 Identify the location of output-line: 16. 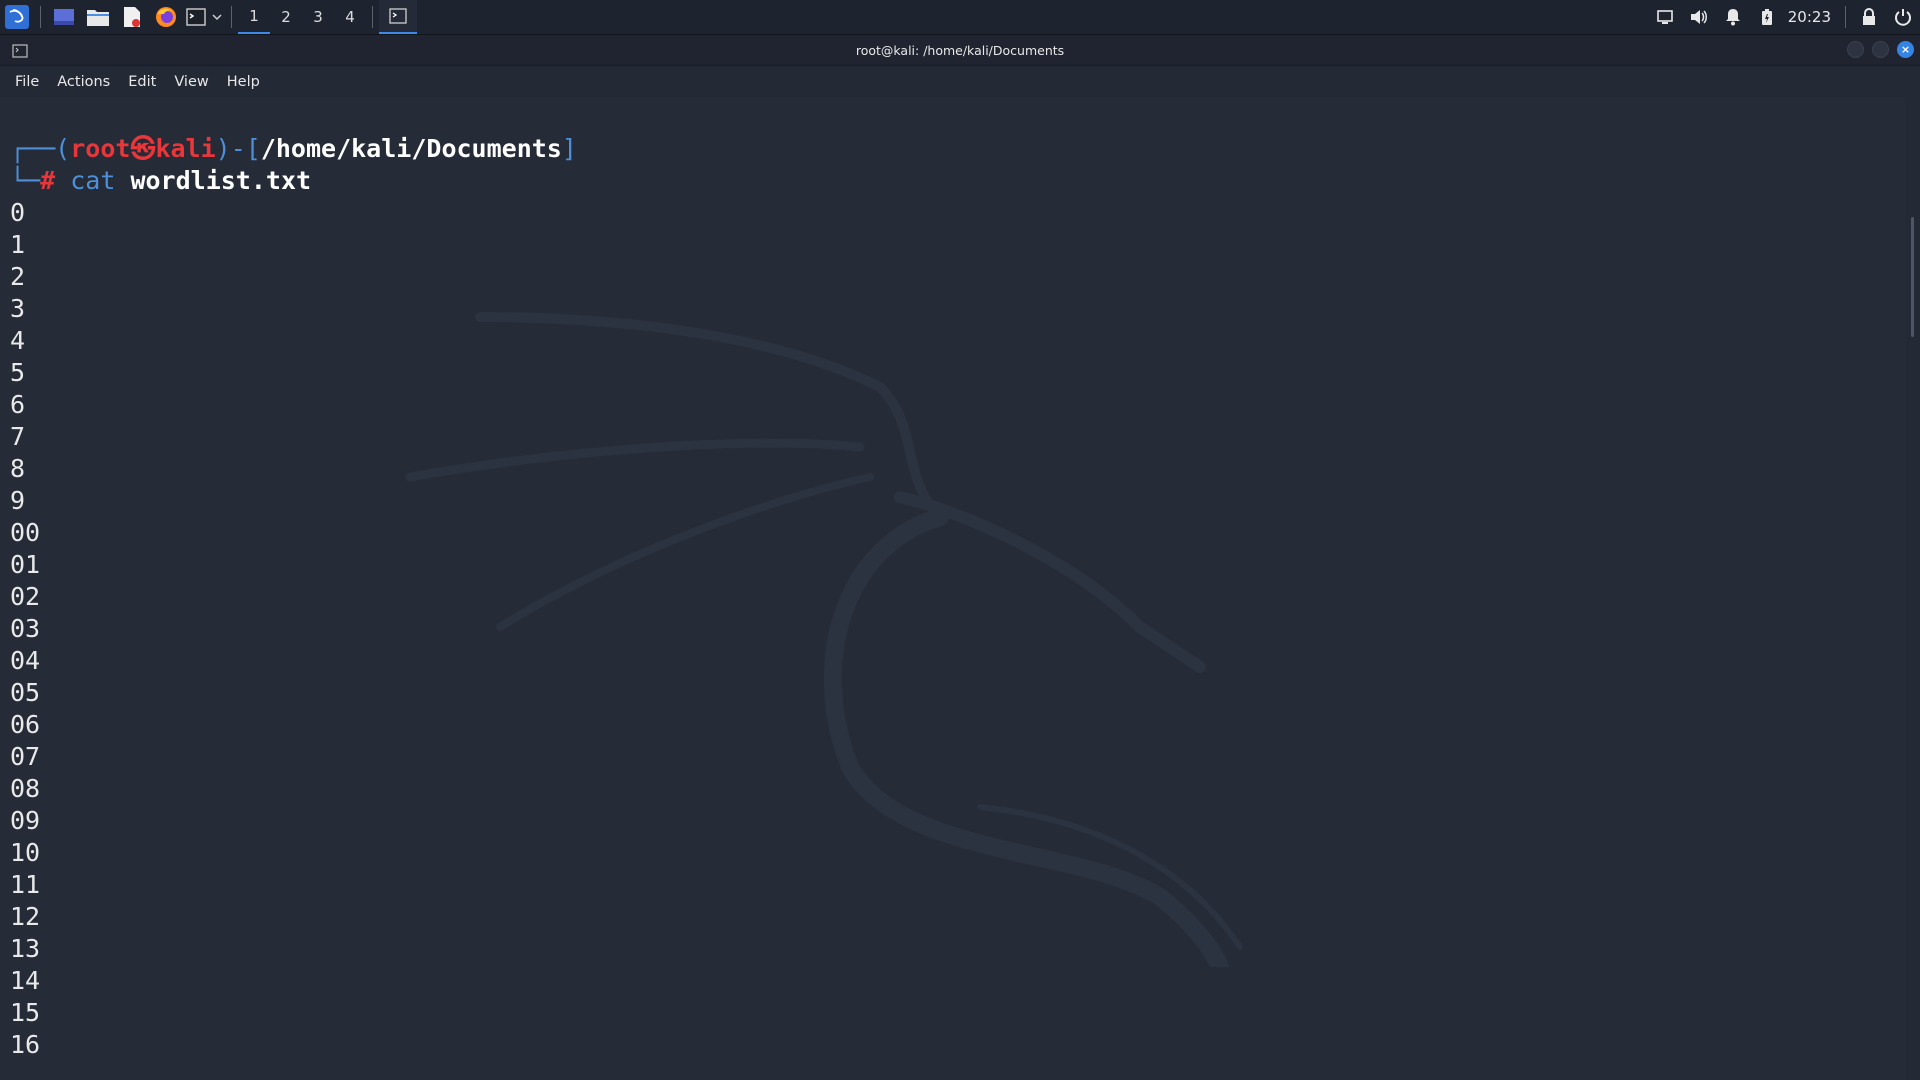
(25, 1044).